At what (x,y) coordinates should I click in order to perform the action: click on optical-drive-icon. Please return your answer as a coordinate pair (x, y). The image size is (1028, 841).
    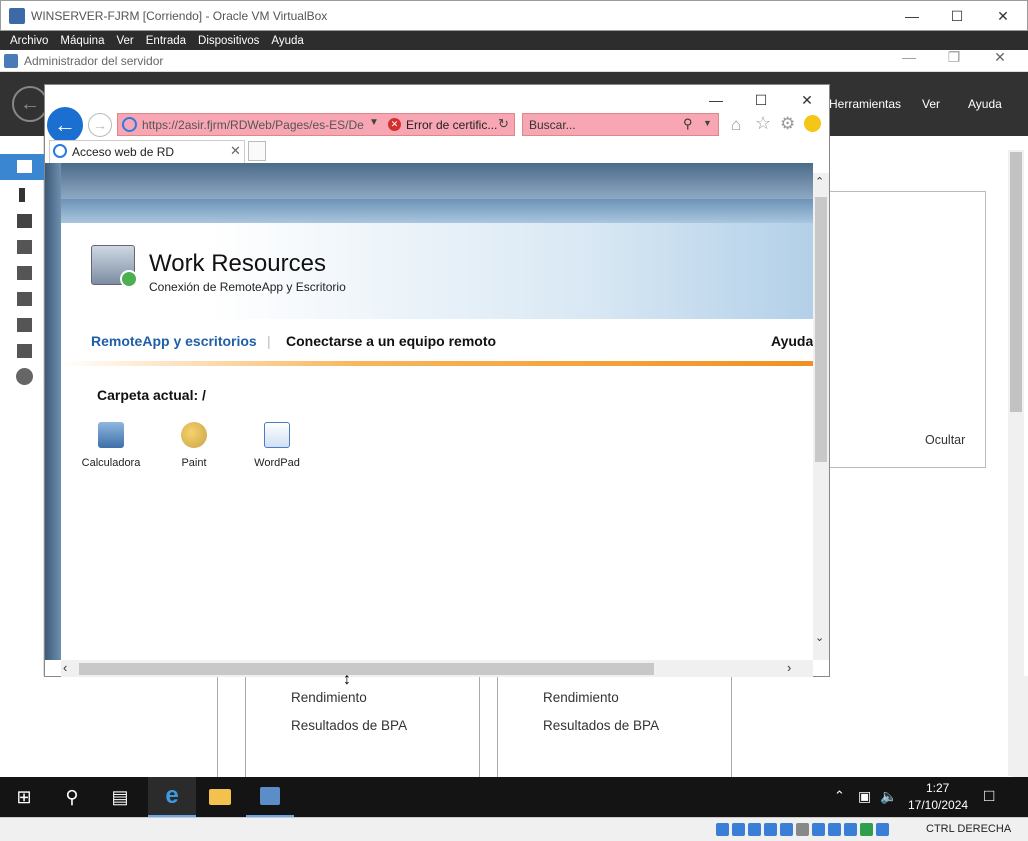
    Looking at the image, I should click on (738, 830).